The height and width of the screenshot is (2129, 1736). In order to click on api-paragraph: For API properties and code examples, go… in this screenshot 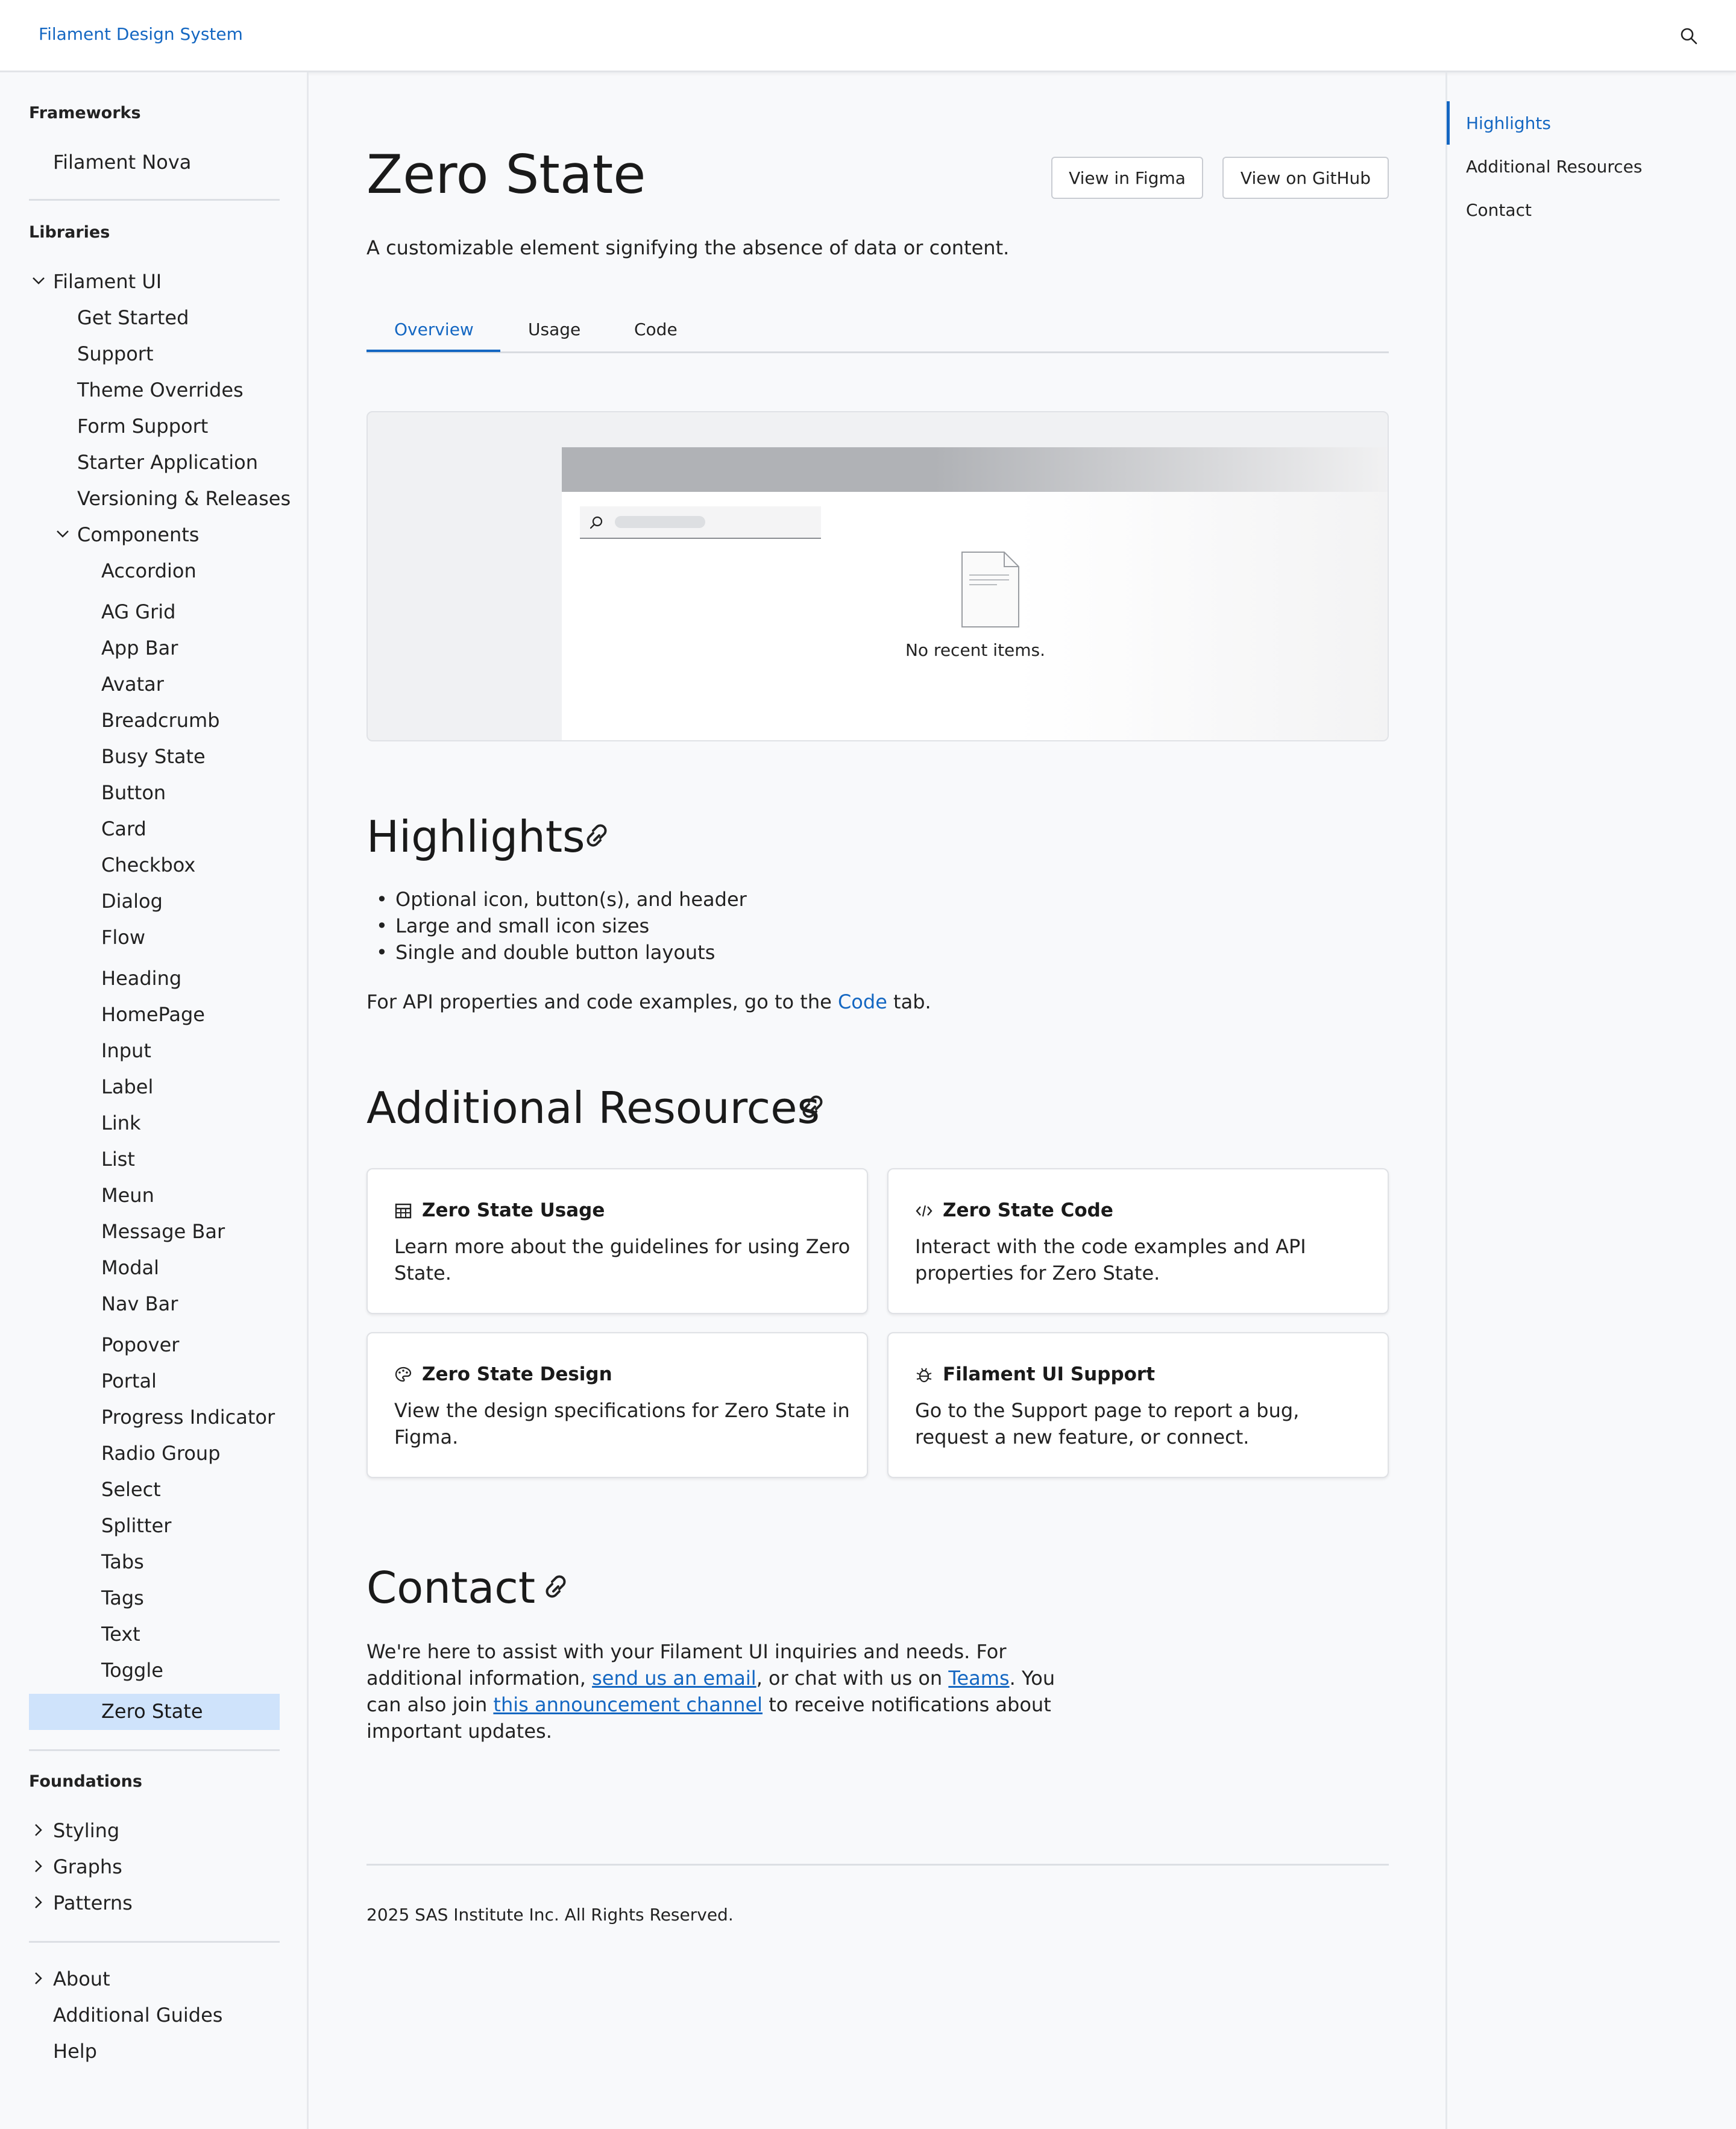, I will do `click(648, 1002)`.